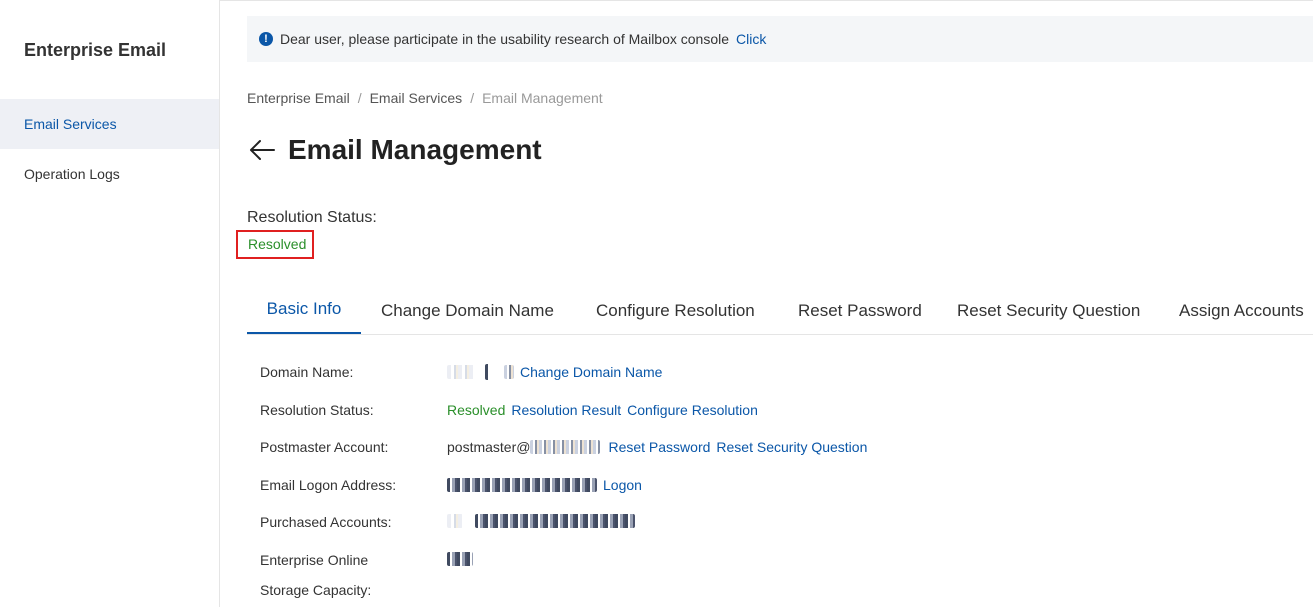  I want to click on tab-assign-accounts: Assign Accounts, so click(1241, 312).